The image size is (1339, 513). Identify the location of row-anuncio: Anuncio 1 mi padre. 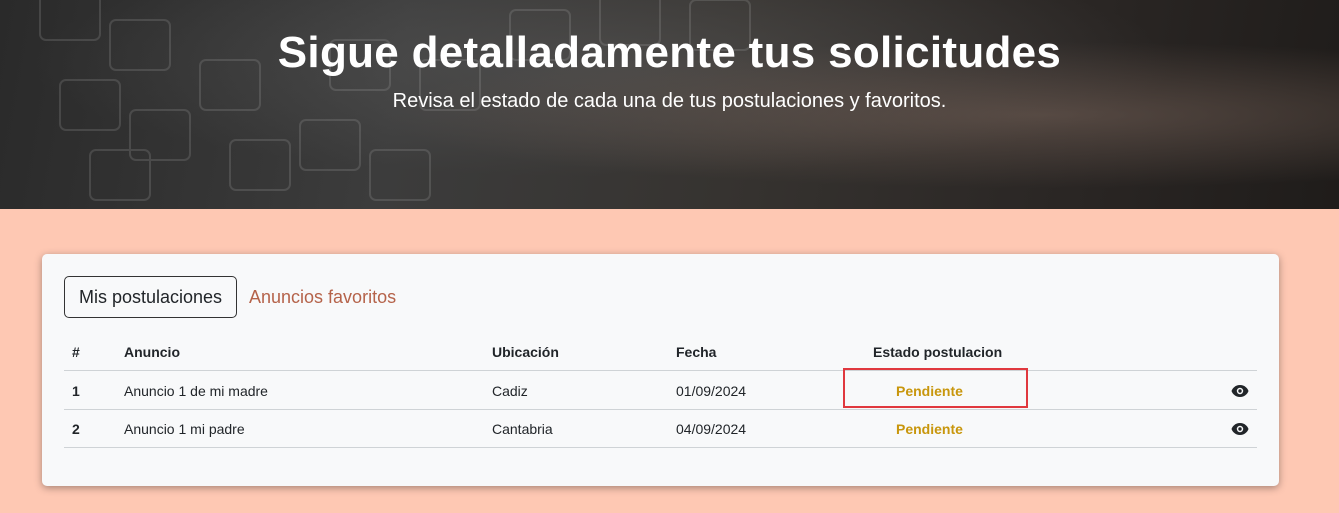
(184, 429).